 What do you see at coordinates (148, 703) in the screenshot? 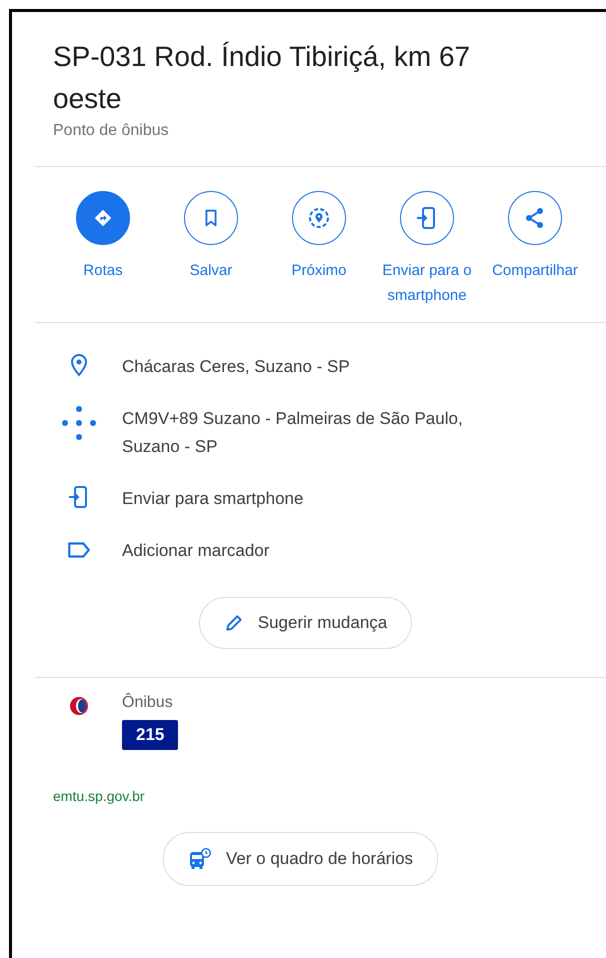
I see `transit-mode: Ônibus` at bounding box center [148, 703].